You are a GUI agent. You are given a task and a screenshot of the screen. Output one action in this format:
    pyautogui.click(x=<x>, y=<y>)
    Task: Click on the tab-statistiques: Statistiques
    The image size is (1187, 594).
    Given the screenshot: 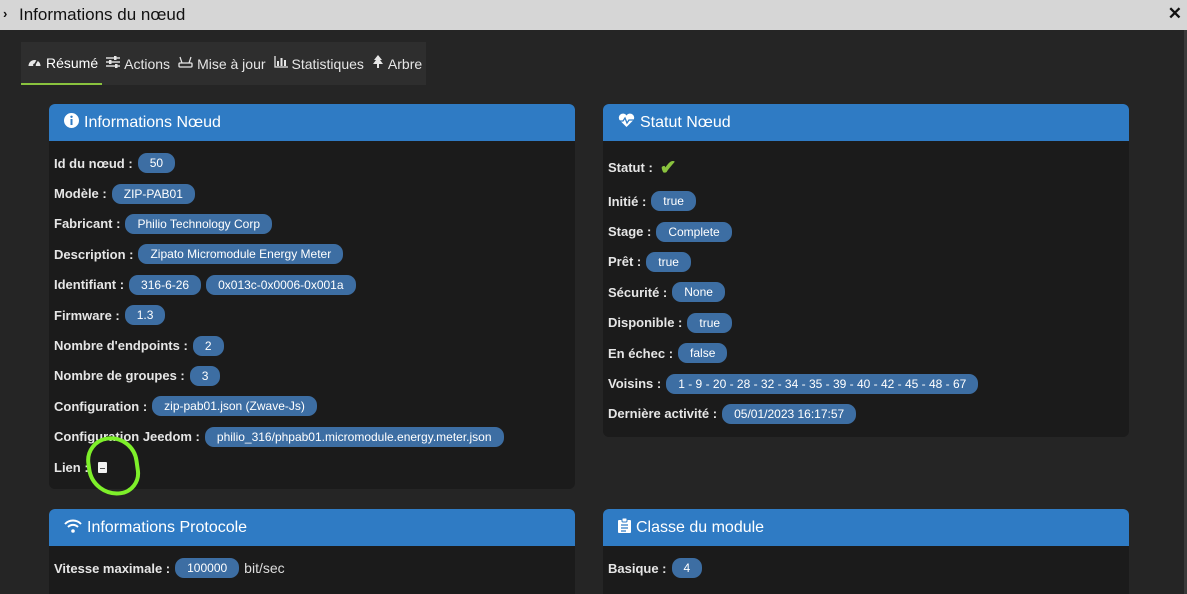 What is the action you would take?
    pyautogui.click(x=319, y=63)
    